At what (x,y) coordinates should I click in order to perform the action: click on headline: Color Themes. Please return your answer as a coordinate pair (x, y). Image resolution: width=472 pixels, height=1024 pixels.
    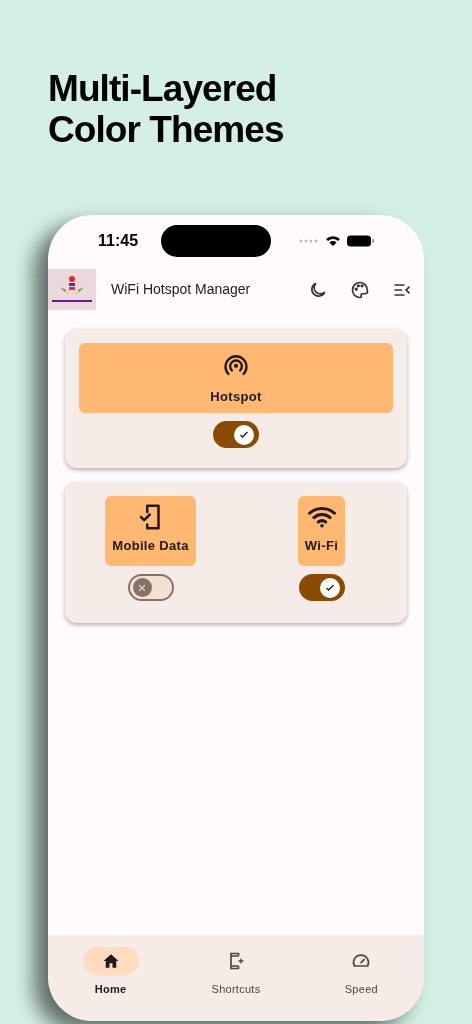
    Looking at the image, I should click on (166, 129).